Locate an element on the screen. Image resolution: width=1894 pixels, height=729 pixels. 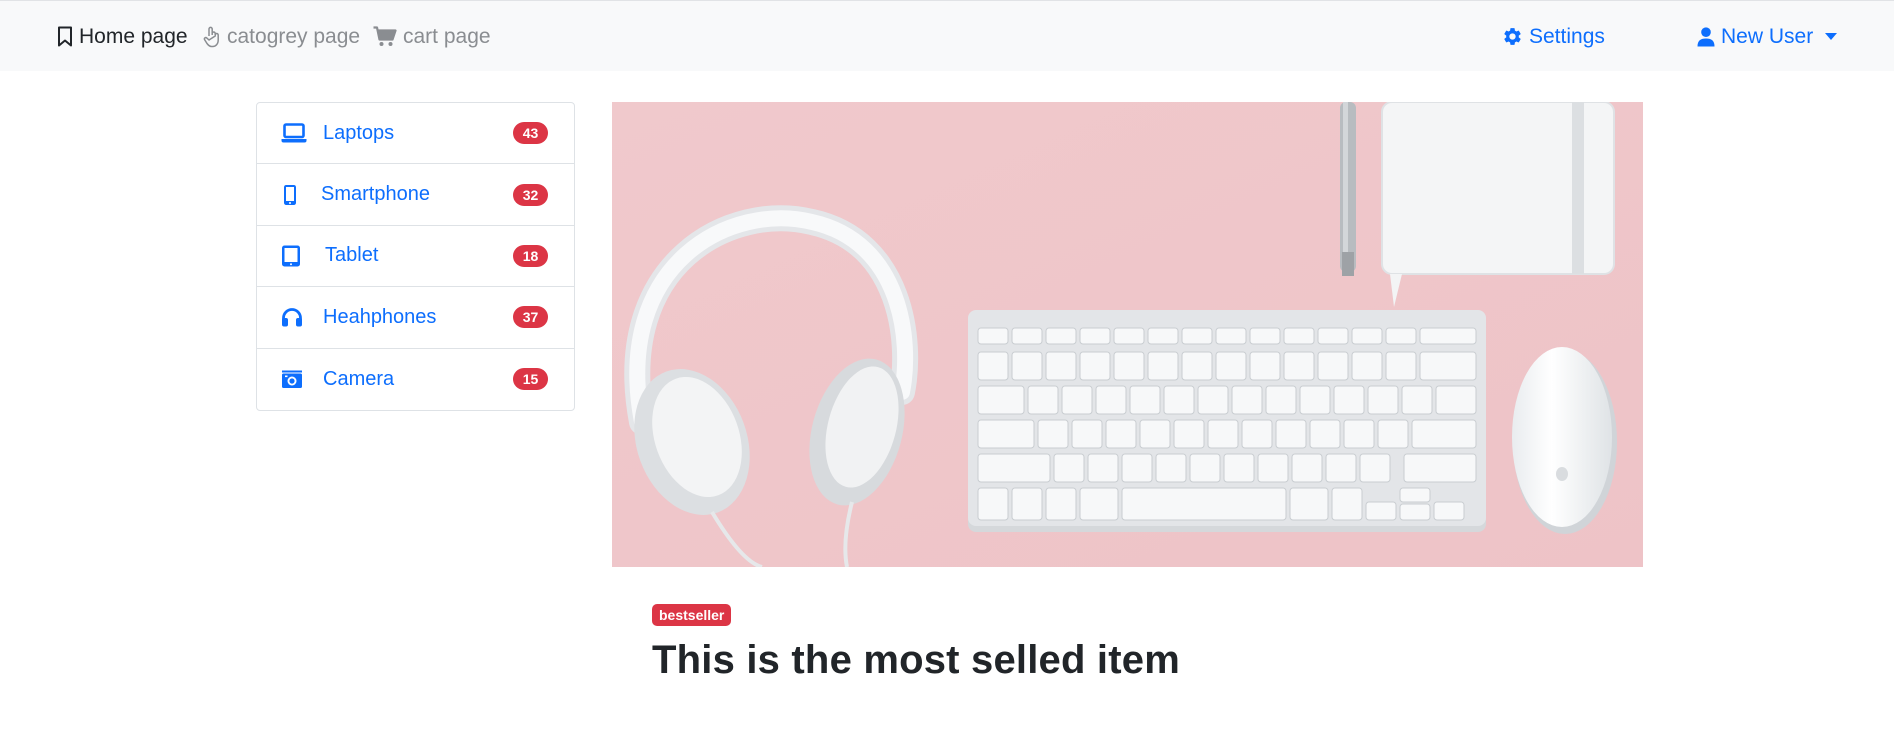
count-badge: 32 is located at coordinates (530, 194).